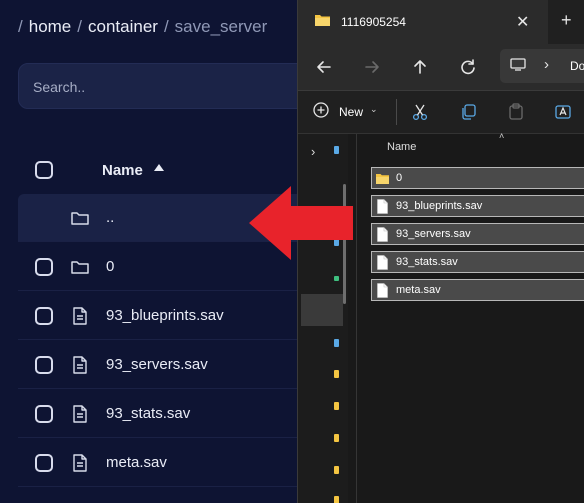  I want to click on nav-selected-item, so click(322, 310).